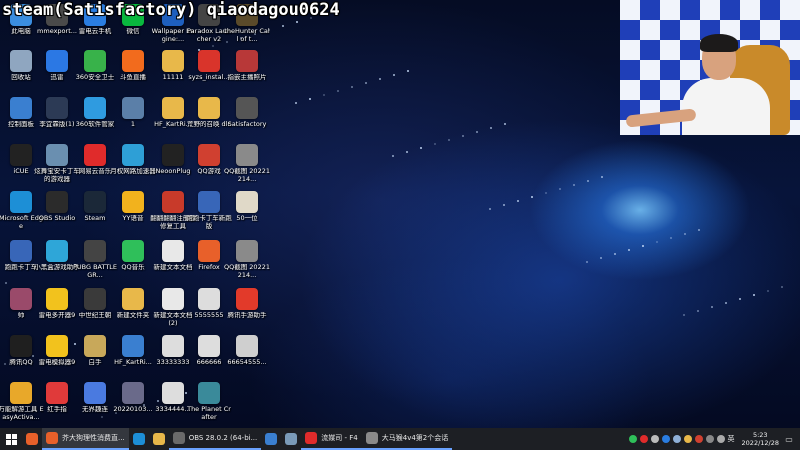 The image size is (800, 450). Describe the element at coordinates (720, 439) in the screenshot. I see `wifi-icon` at that location.